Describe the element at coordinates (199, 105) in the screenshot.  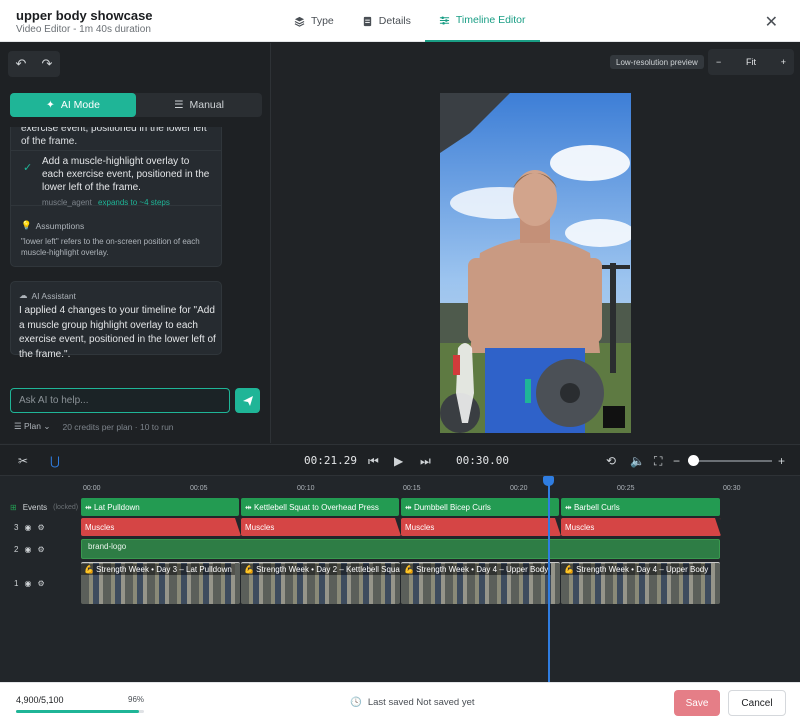
I see `manual-mode-button: ☰ Manual` at that location.